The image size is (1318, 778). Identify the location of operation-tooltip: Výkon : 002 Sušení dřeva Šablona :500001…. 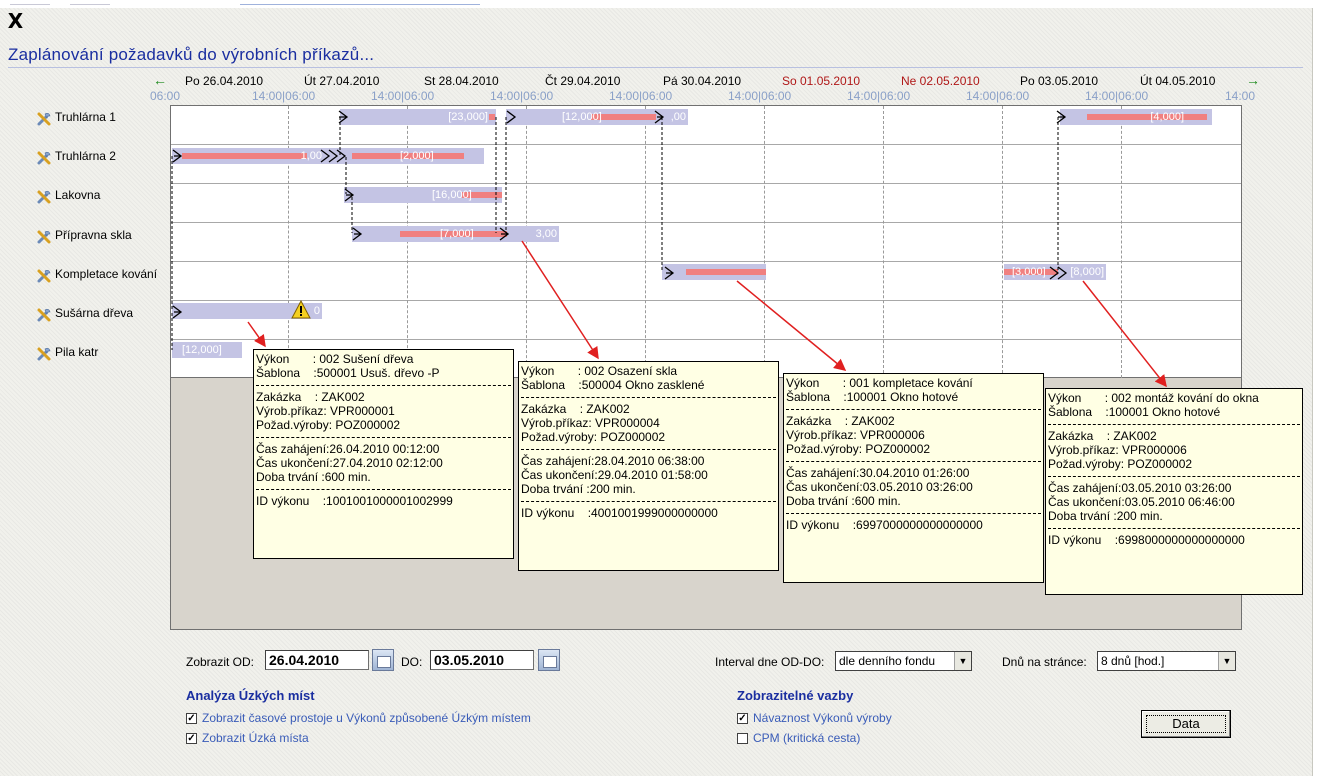
(383, 454).